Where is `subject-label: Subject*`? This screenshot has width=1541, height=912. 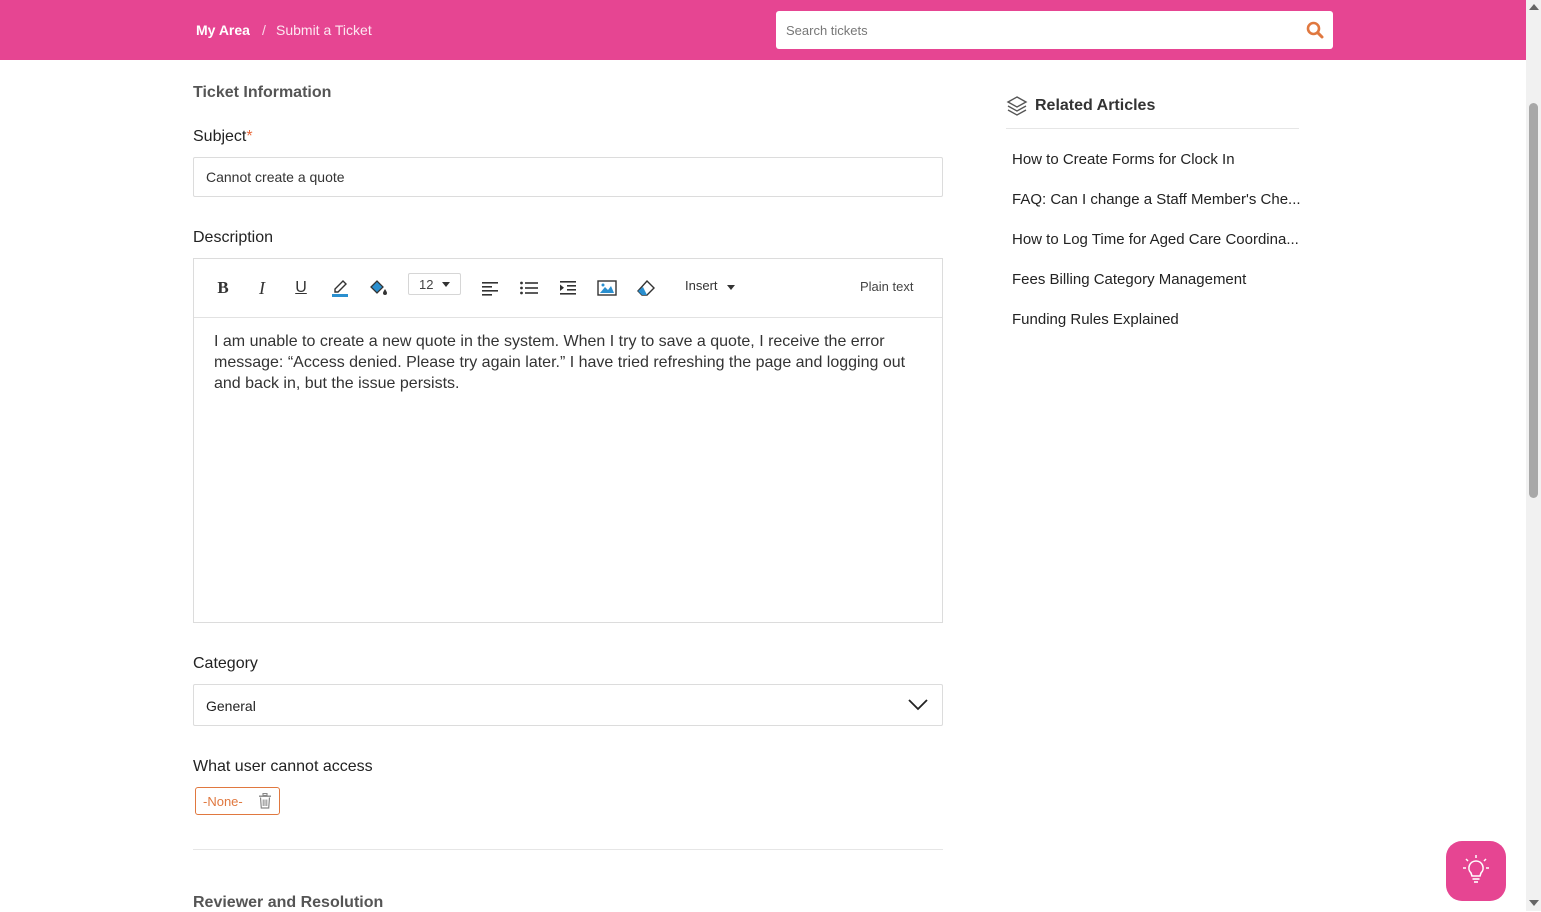 subject-label: Subject* is located at coordinates (223, 137).